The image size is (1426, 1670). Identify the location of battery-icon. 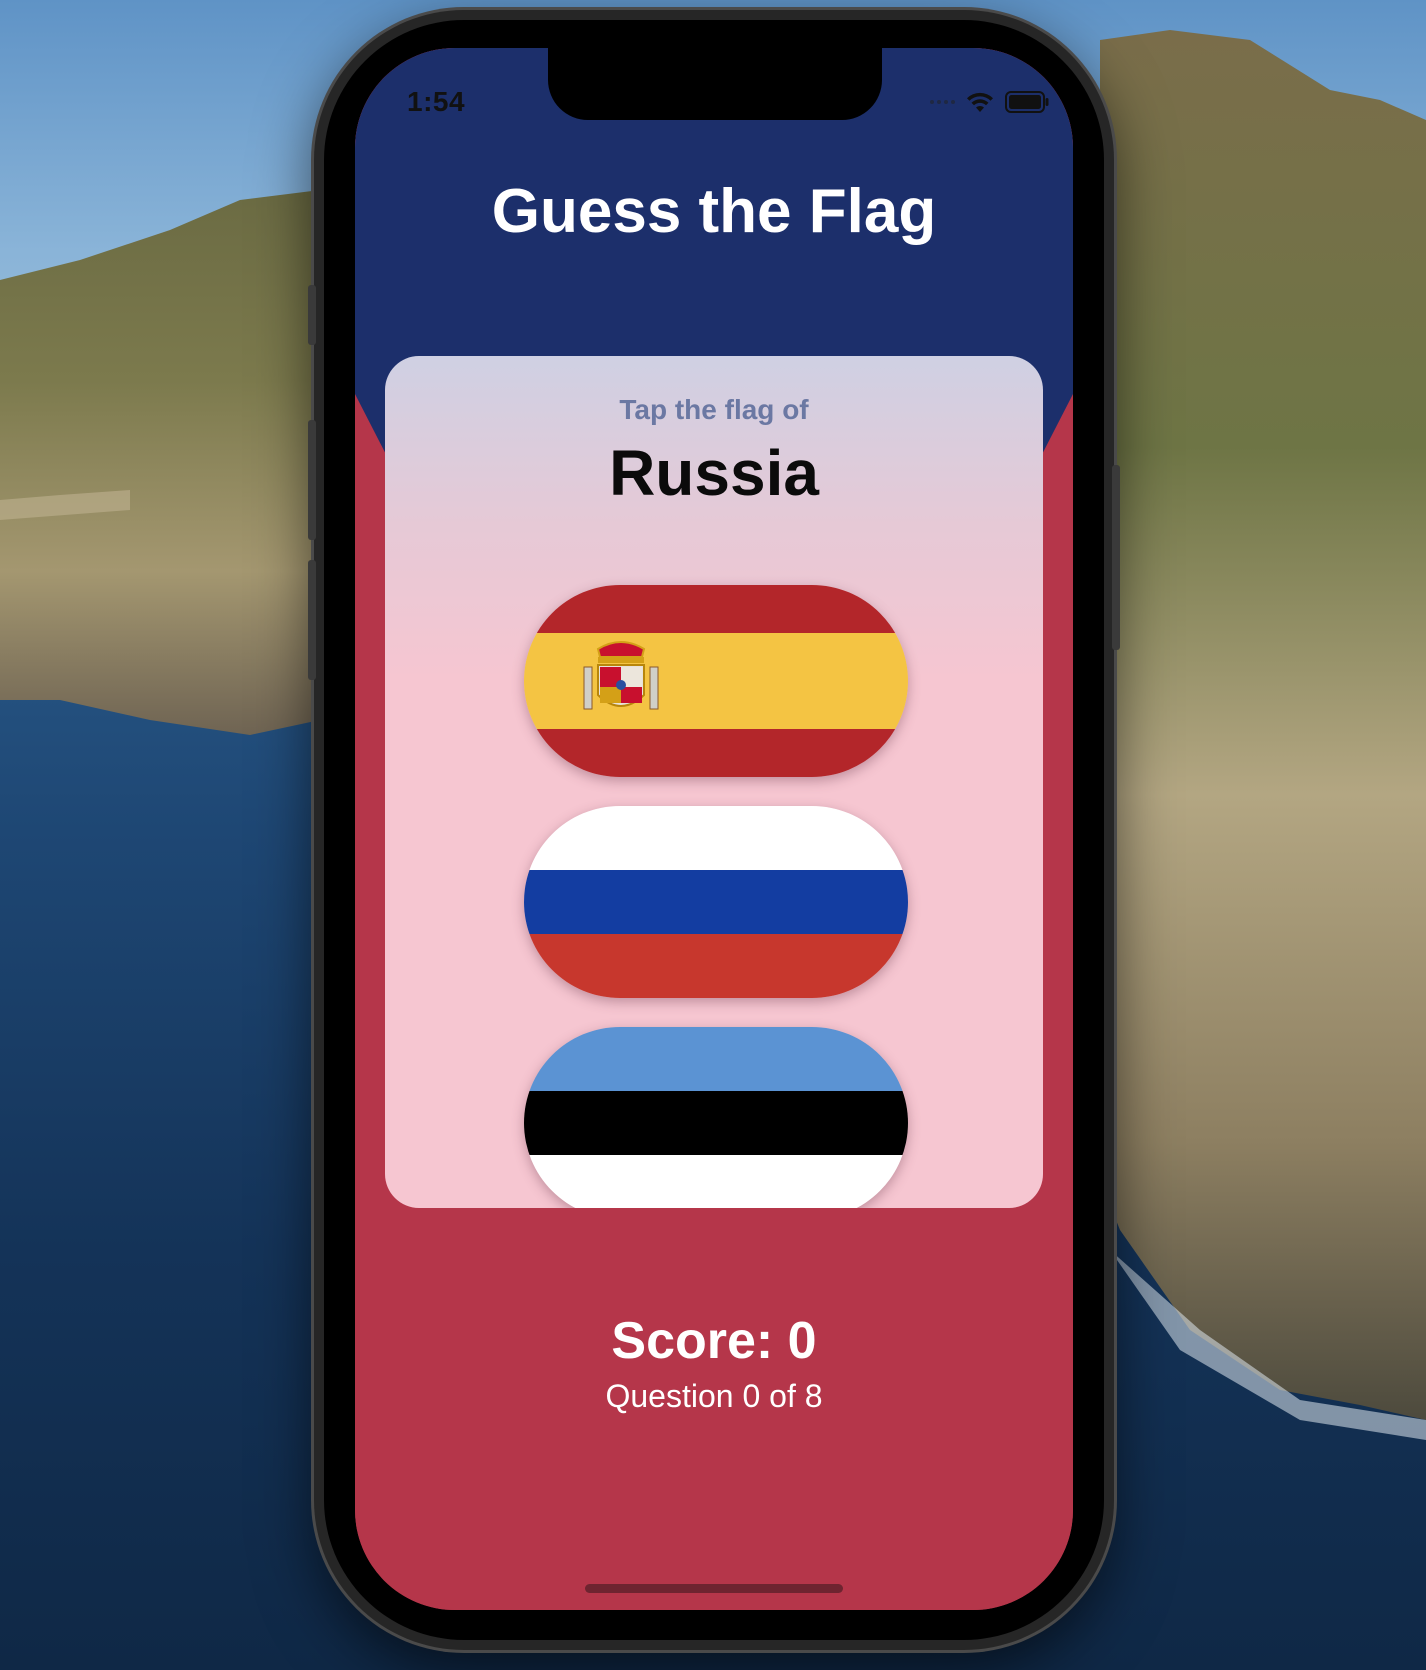
(1027, 102).